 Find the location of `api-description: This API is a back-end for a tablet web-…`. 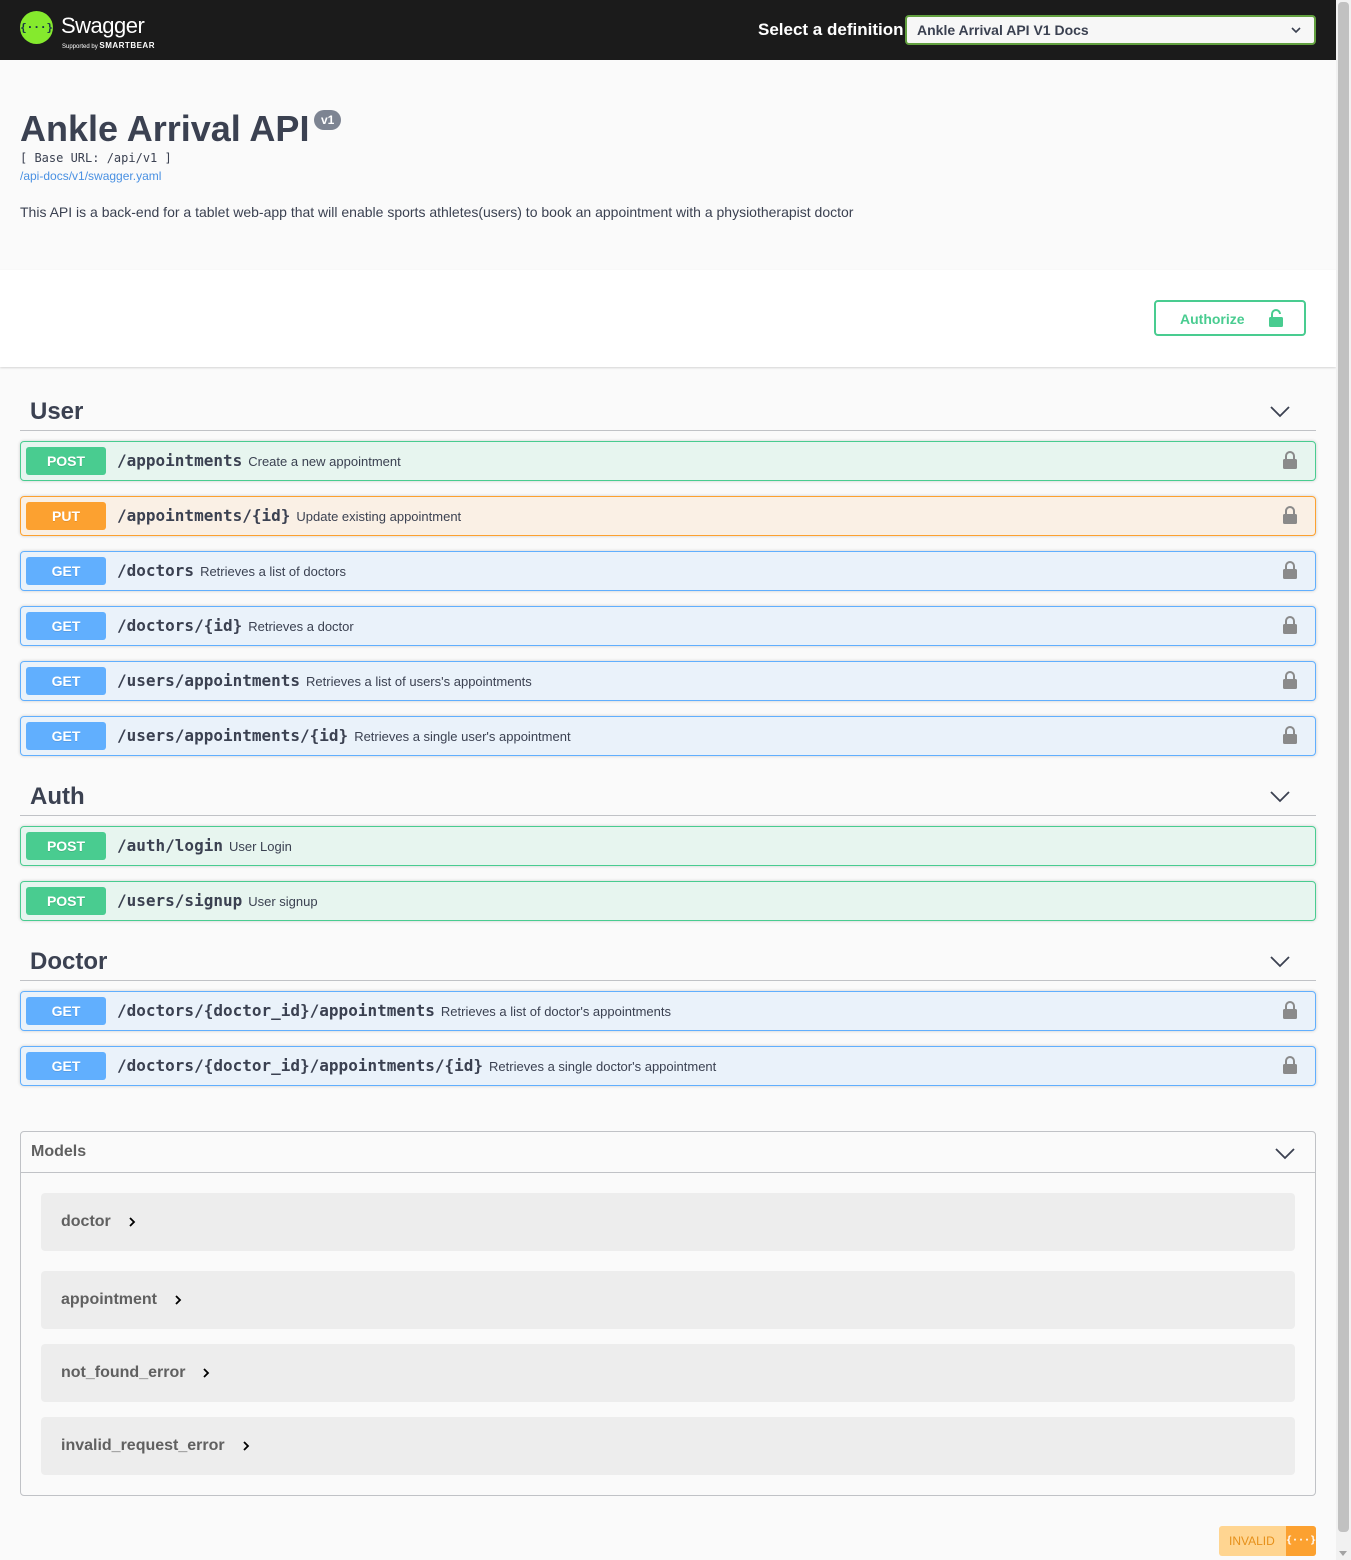

api-description: This API is a back-end for a tablet web-… is located at coordinates (437, 212).